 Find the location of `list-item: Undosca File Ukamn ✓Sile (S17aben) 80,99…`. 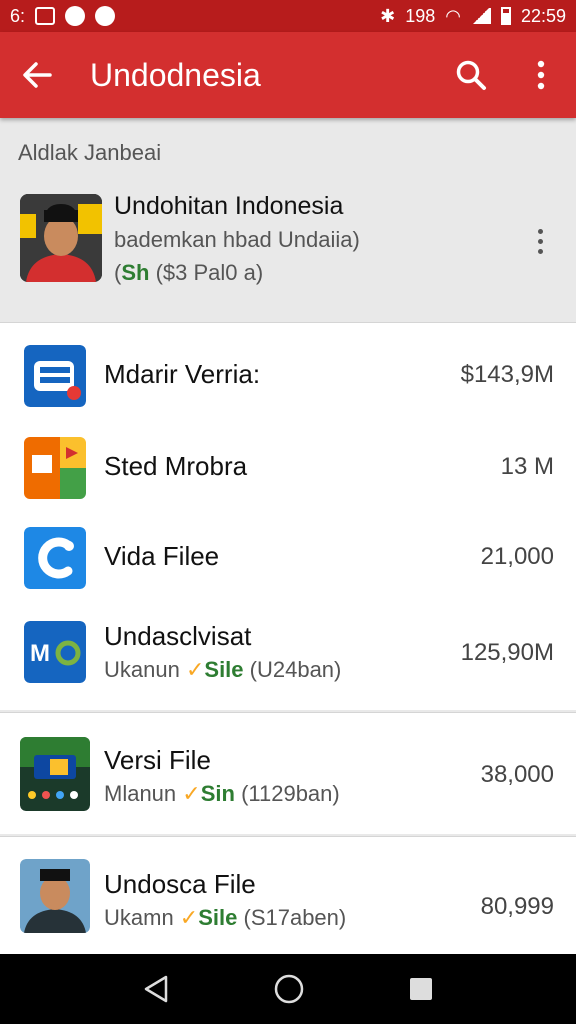

list-item: Undosca File Ukamn ✓Sile (S17aben) 80,99… is located at coordinates (288, 897).